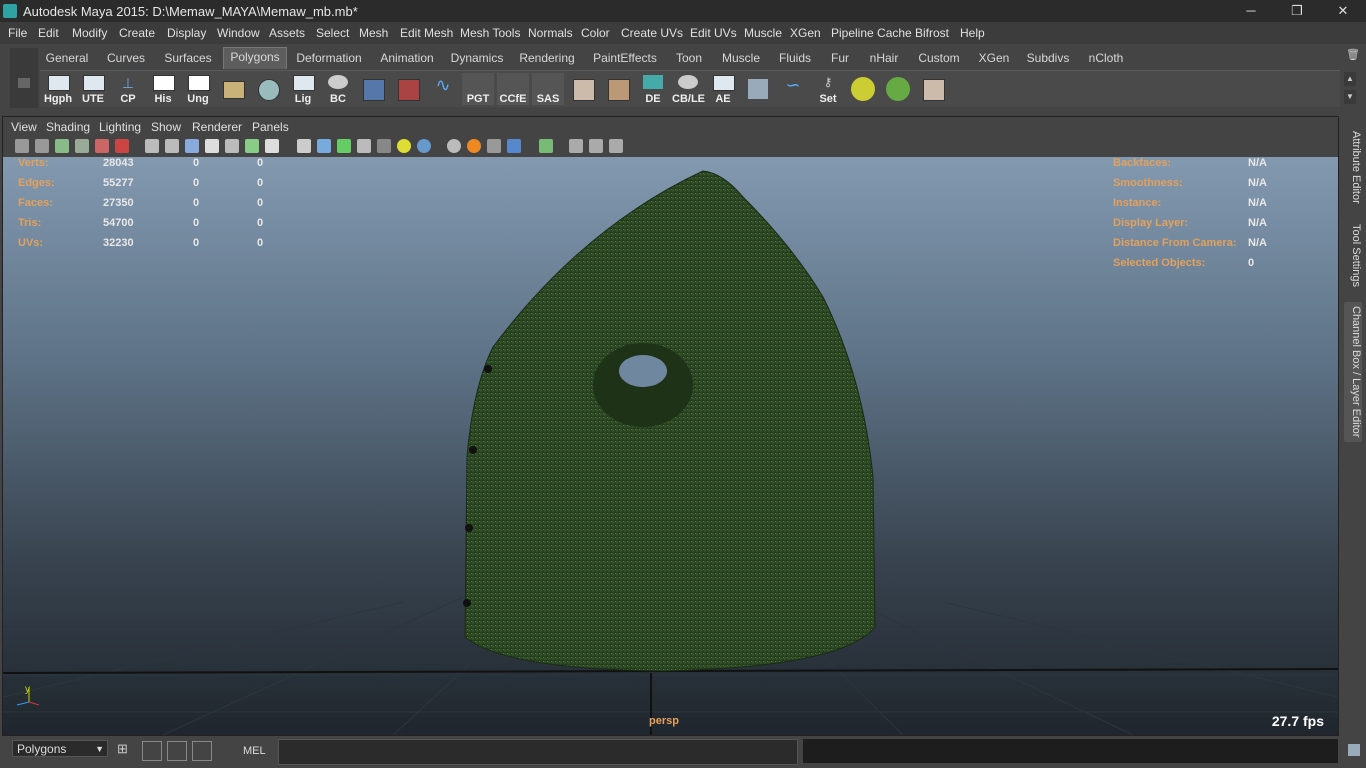 Image resolution: width=1366 pixels, height=768 pixels. What do you see at coordinates (1048, 58) in the screenshot?
I see `shelf-tab-subdivs: Subdivs` at bounding box center [1048, 58].